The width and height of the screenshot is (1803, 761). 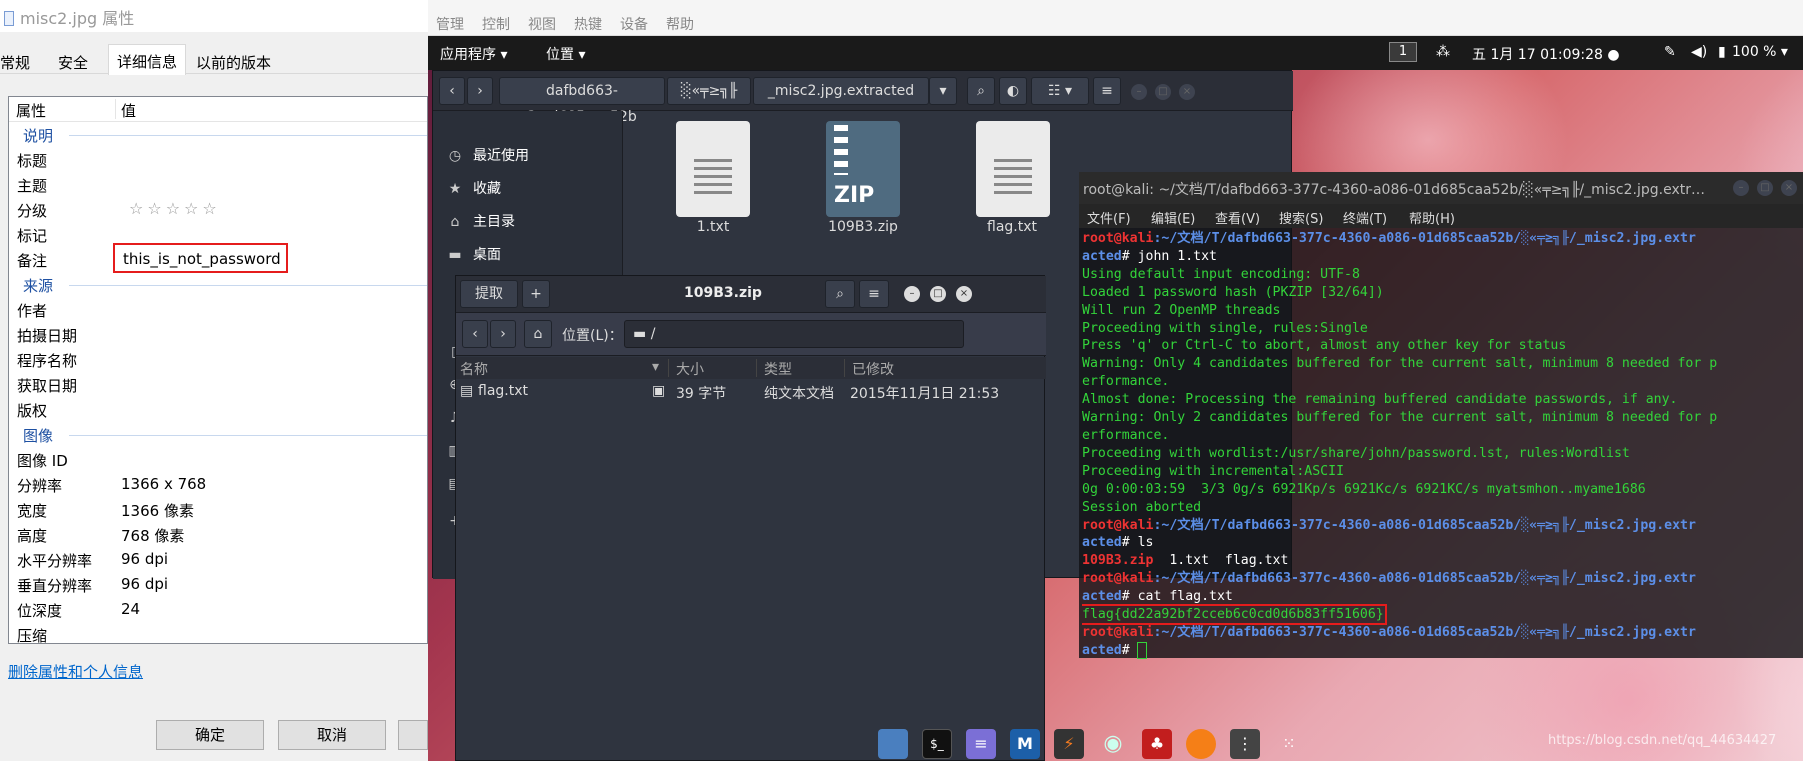 I want to click on firefox-icon, so click(x=1201, y=744).